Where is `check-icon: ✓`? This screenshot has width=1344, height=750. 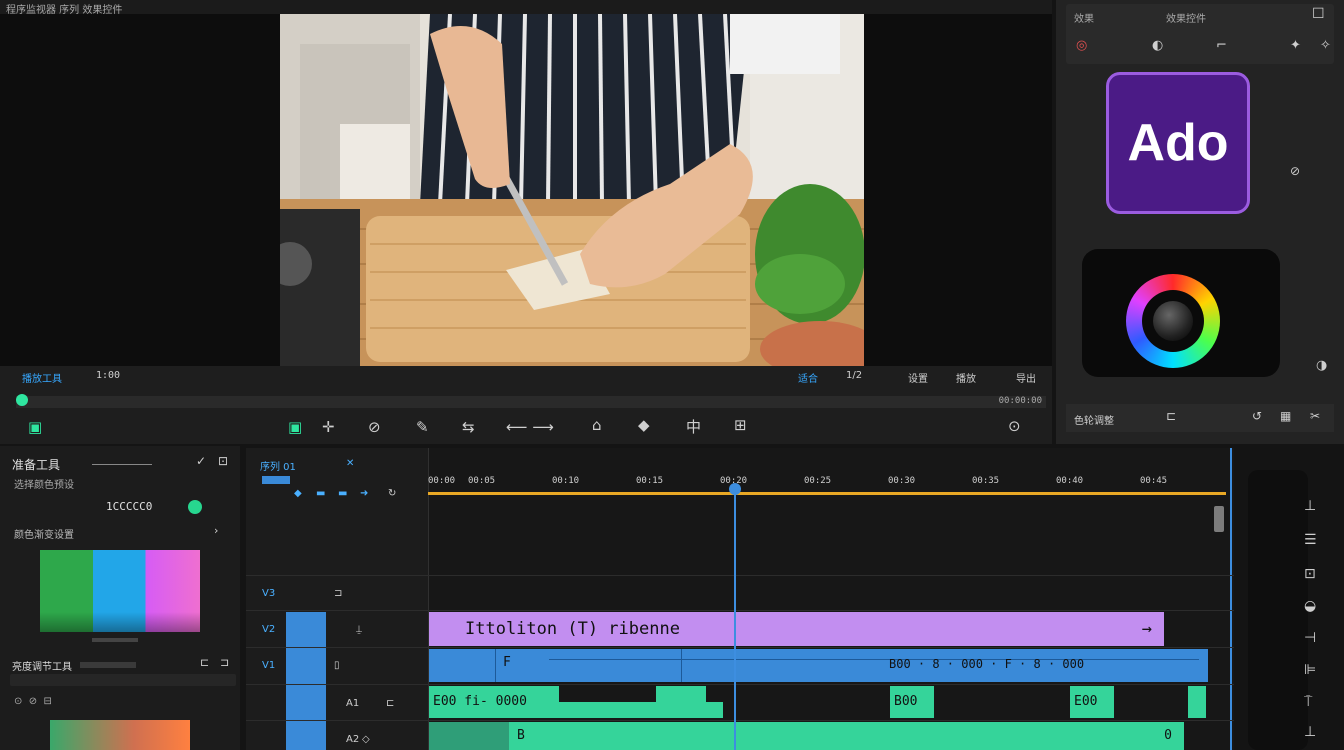
check-icon: ✓ is located at coordinates (201, 461).